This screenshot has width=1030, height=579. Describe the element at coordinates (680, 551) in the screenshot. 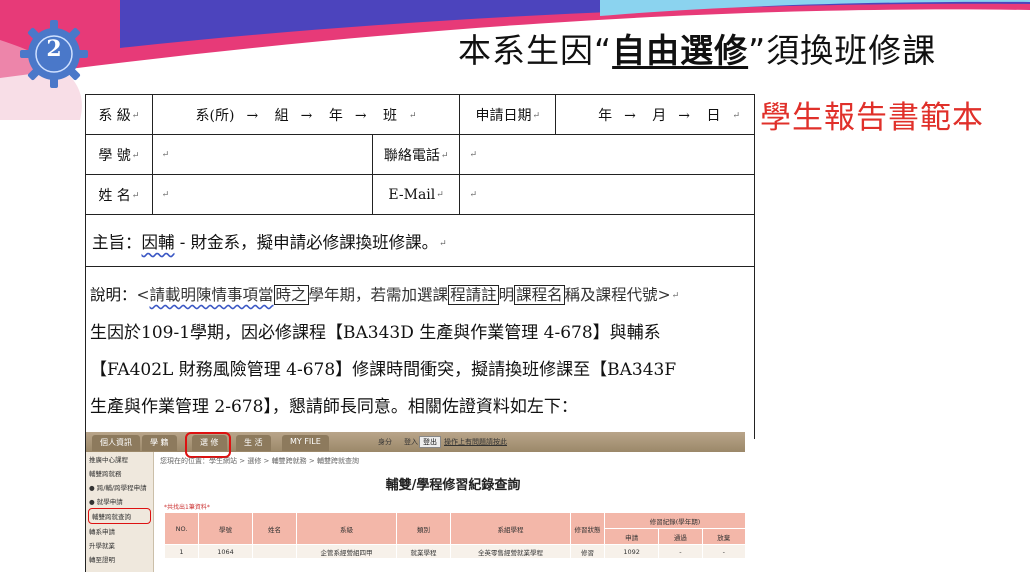

I see `cell-pass: -` at that location.